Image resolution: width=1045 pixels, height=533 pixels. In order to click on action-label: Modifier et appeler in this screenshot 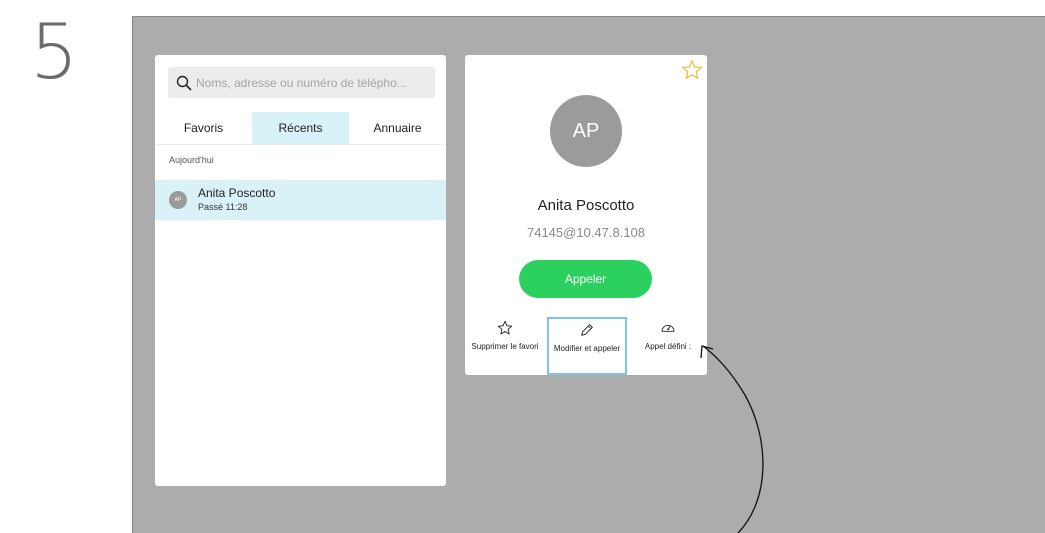, I will do `click(587, 348)`.